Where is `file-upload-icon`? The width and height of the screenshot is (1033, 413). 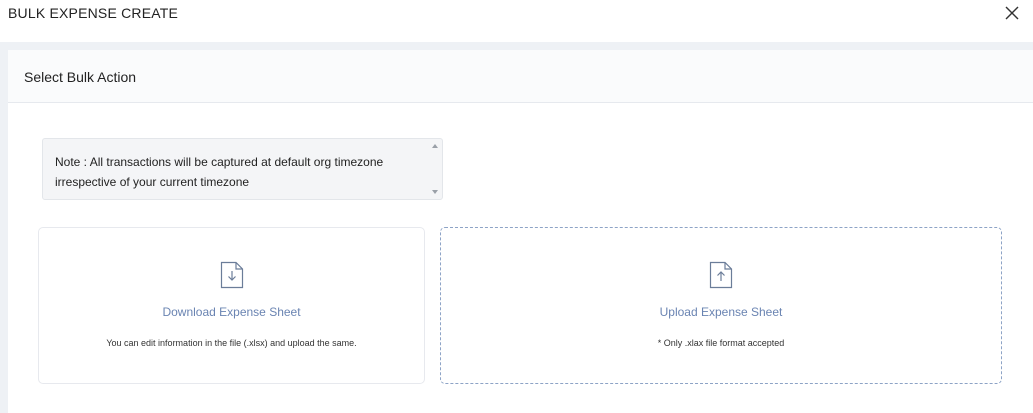
file-upload-icon is located at coordinates (721, 275).